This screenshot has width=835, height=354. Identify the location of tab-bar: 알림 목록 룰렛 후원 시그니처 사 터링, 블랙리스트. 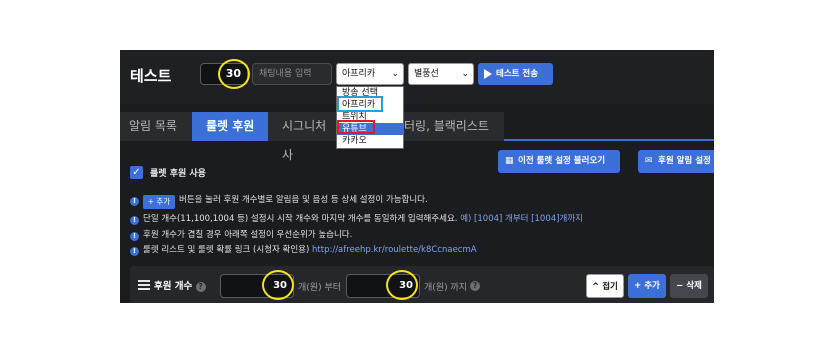
(417, 137).